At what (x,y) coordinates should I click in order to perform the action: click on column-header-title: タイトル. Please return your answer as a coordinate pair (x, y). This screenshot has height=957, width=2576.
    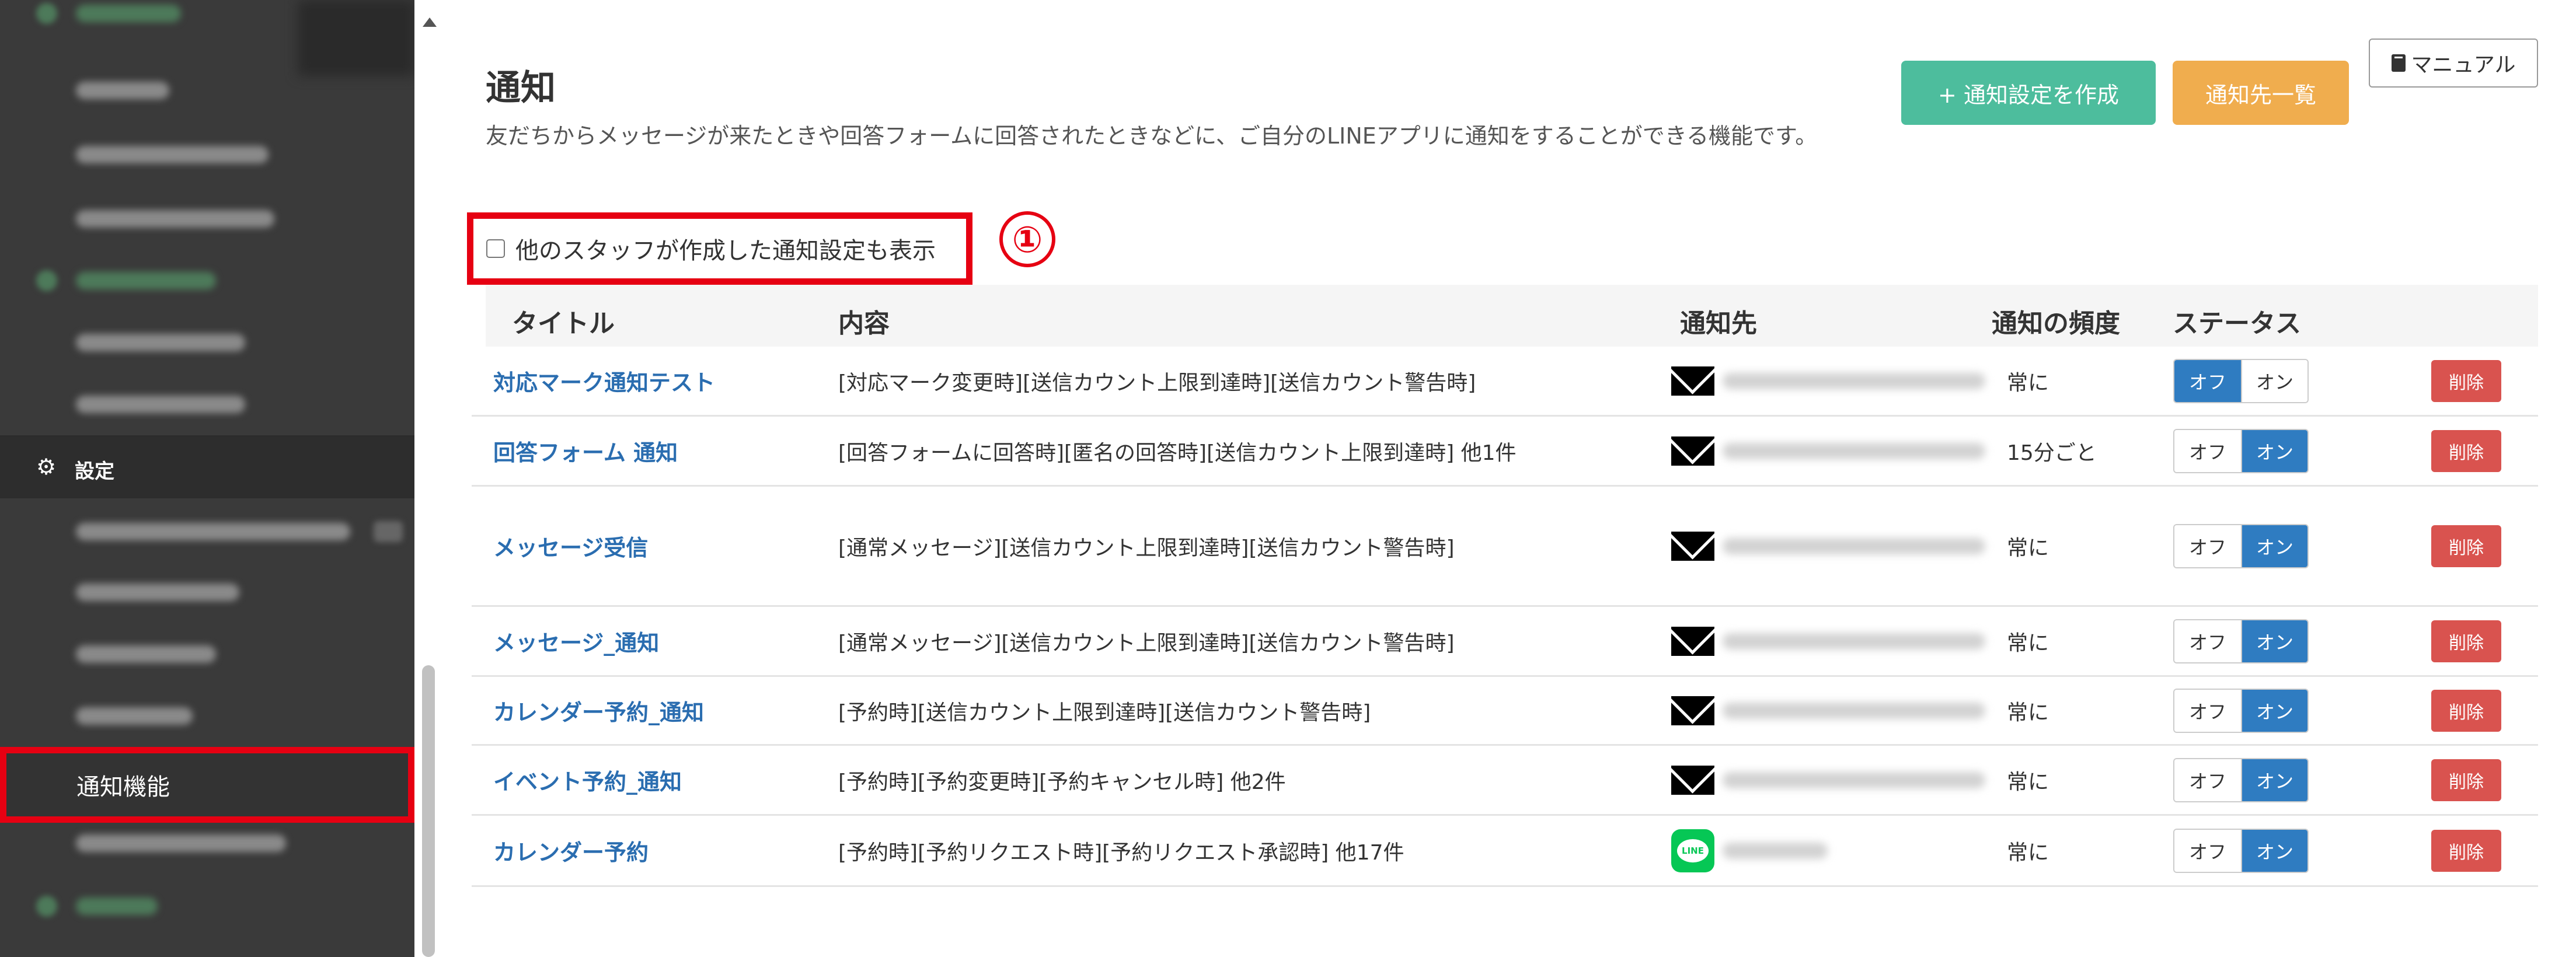
    Looking at the image, I should click on (563, 323).